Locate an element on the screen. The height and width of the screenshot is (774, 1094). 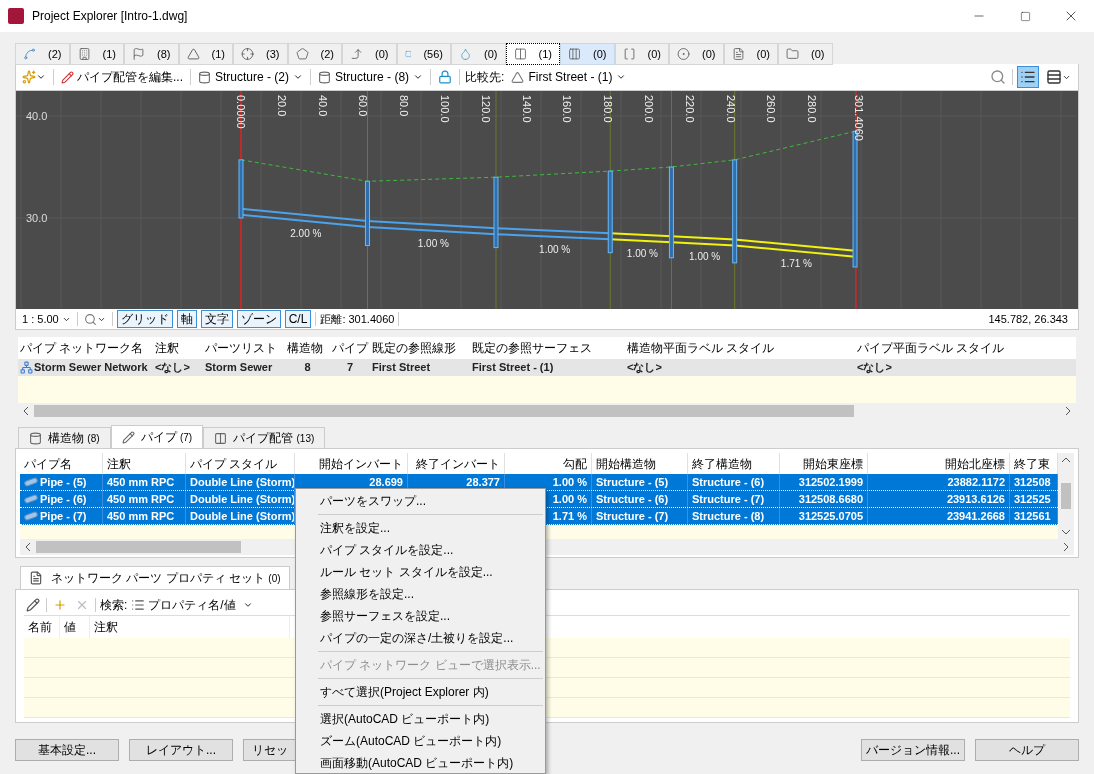
search-label: 検索: is located at coordinates (114, 605).